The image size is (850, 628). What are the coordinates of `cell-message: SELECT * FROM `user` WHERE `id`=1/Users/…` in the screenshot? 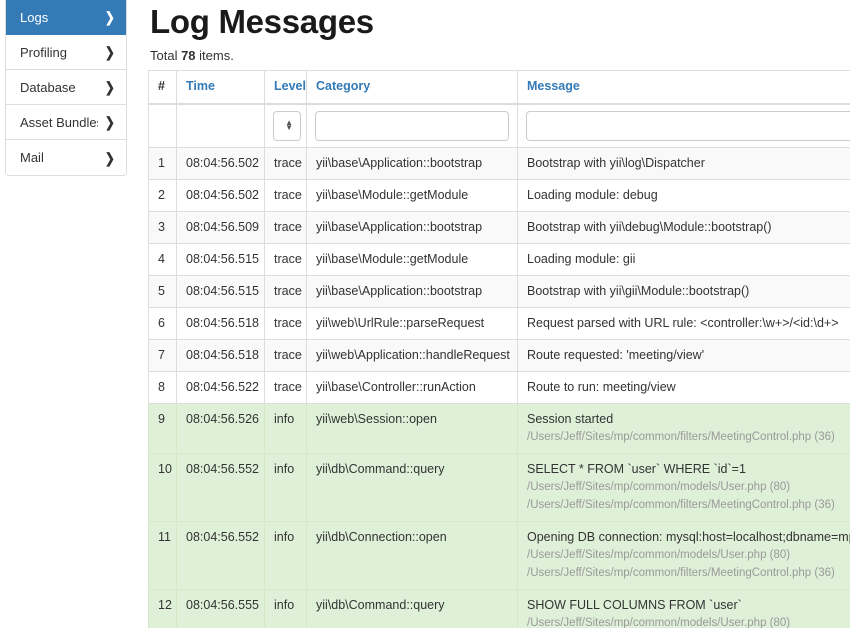 It's located at (683, 487).